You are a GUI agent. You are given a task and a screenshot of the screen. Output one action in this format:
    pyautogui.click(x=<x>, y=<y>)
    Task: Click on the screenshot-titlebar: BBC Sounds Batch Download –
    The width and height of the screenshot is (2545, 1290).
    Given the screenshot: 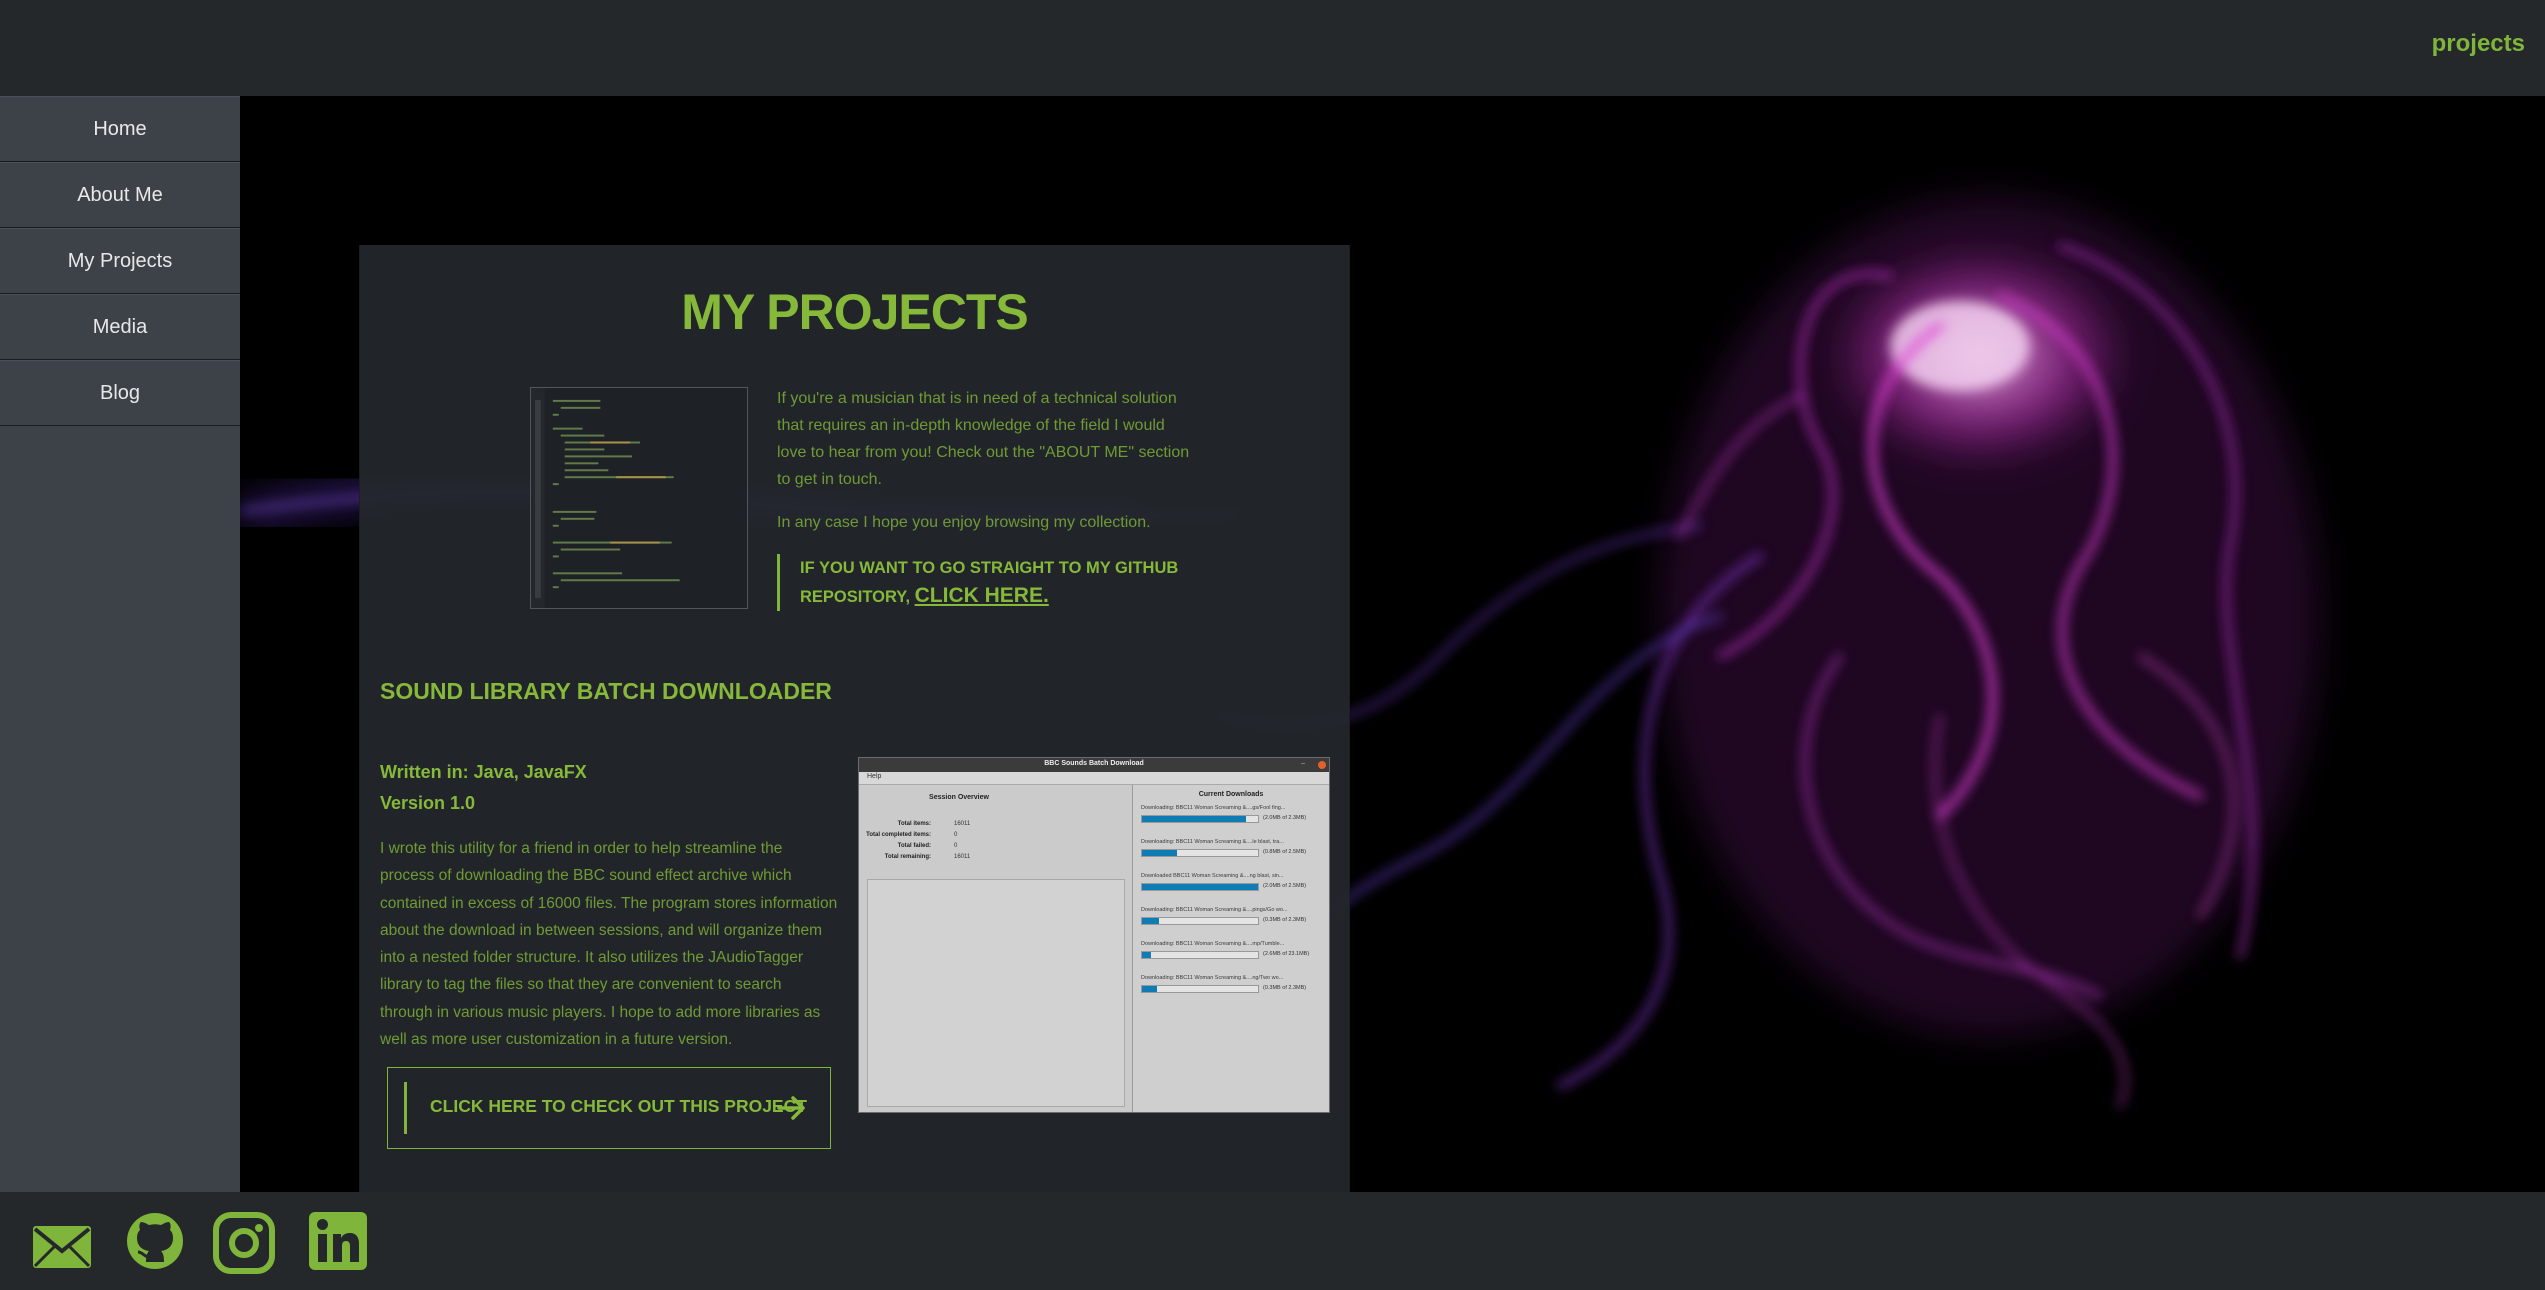 What is the action you would take?
    pyautogui.click(x=1094, y=765)
    